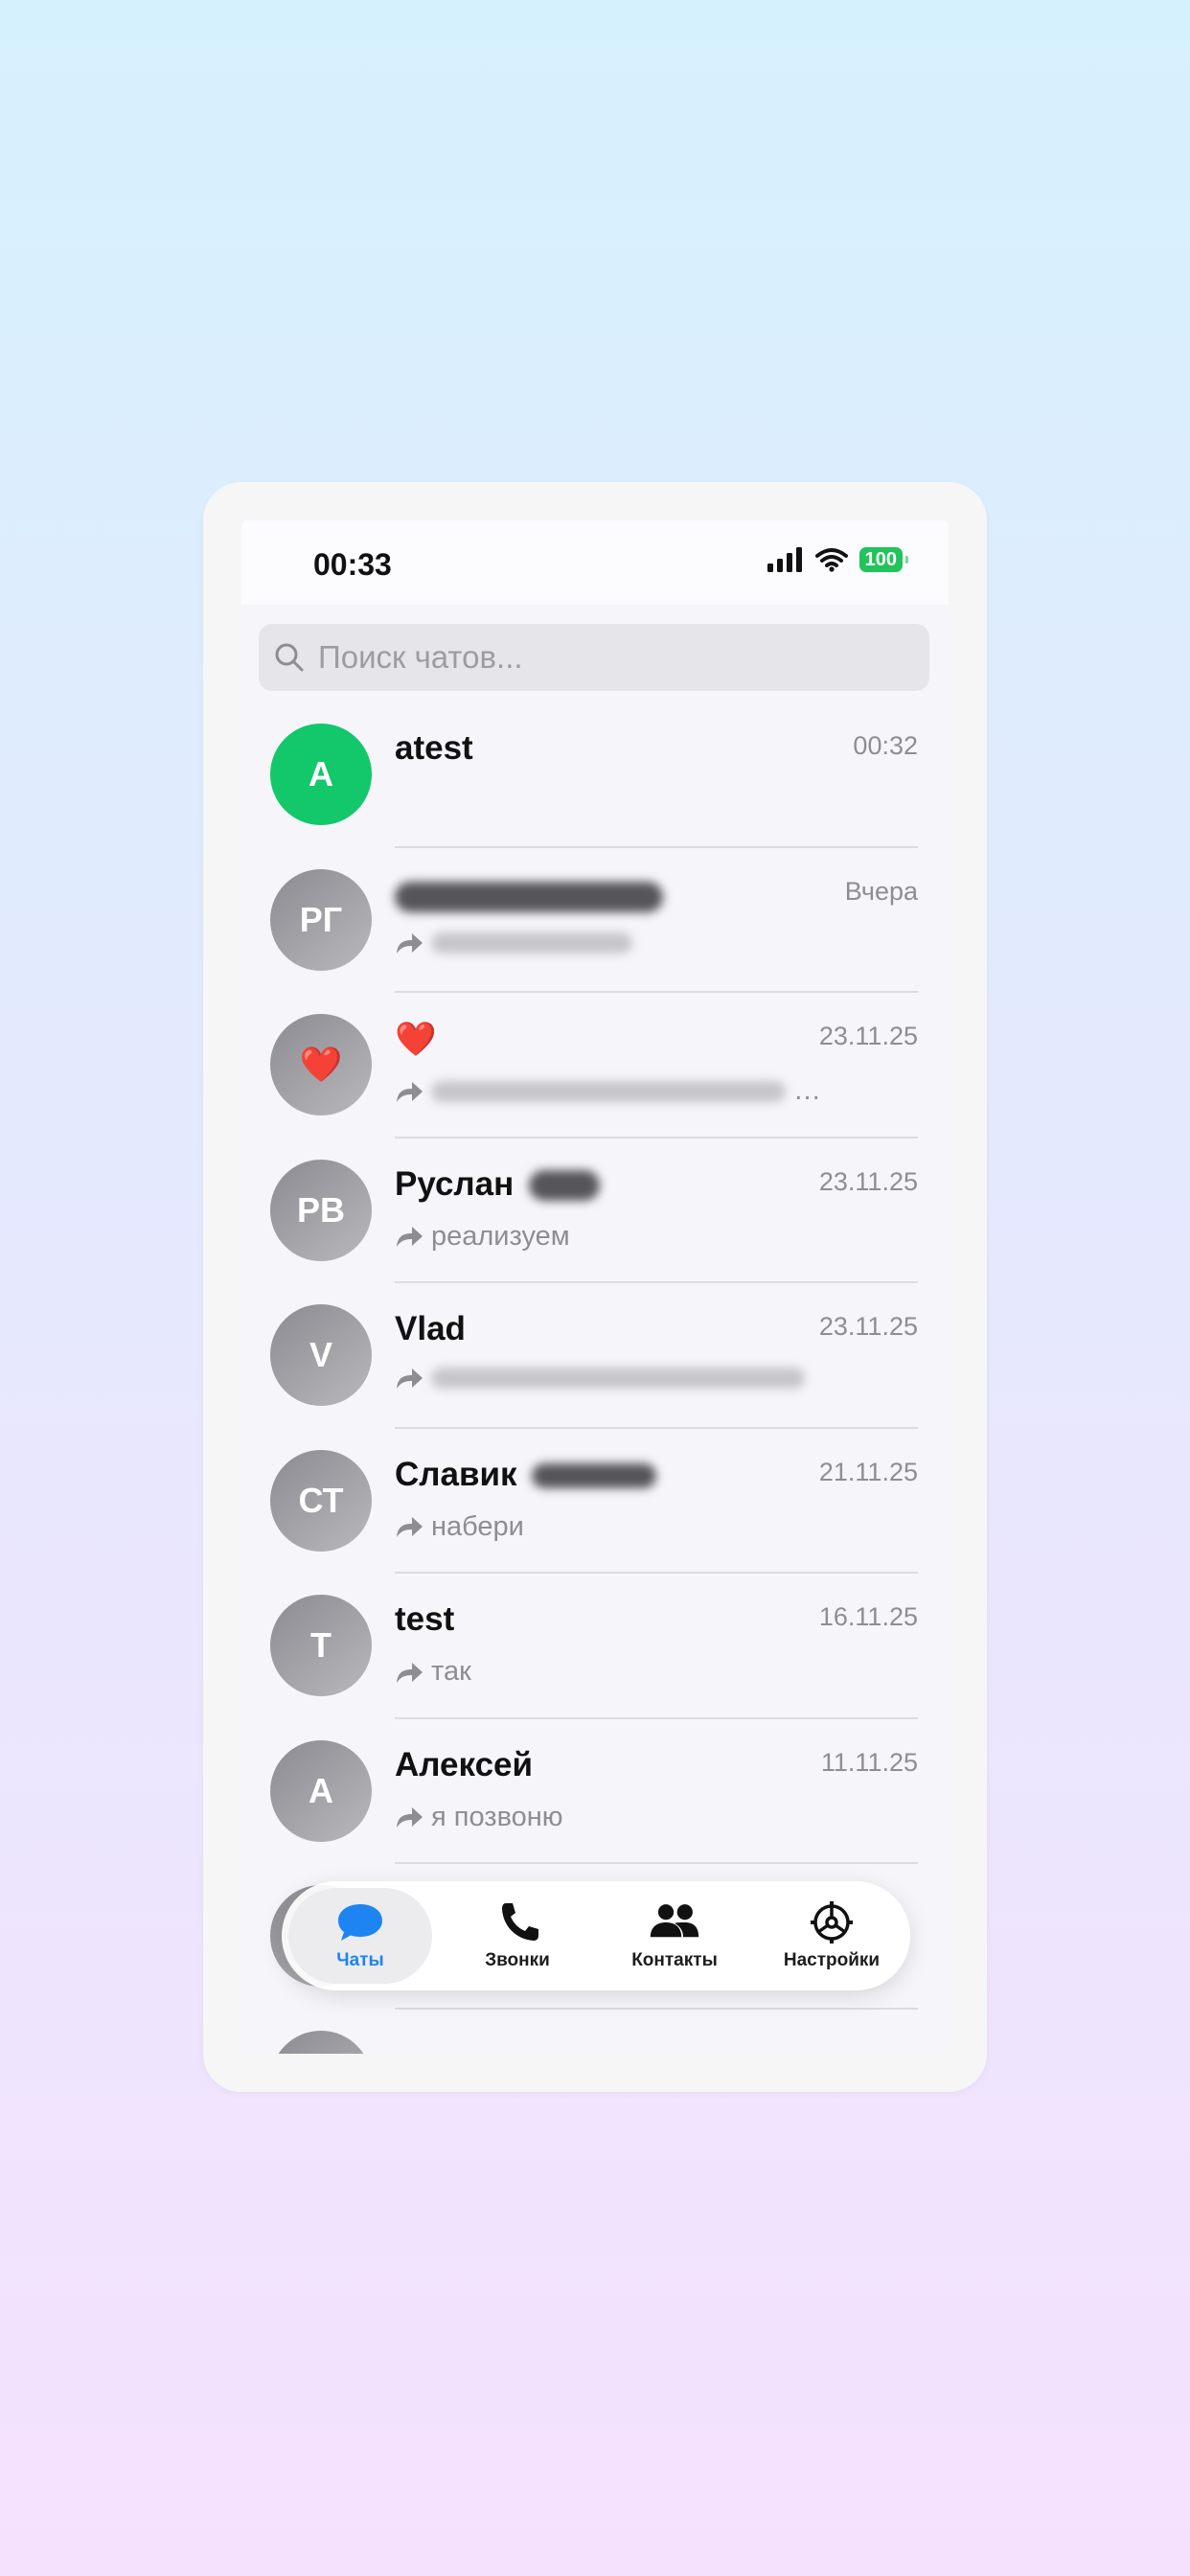  What do you see at coordinates (674, 1960) in the screenshot?
I see `tab-label: Контакты` at bounding box center [674, 1960].